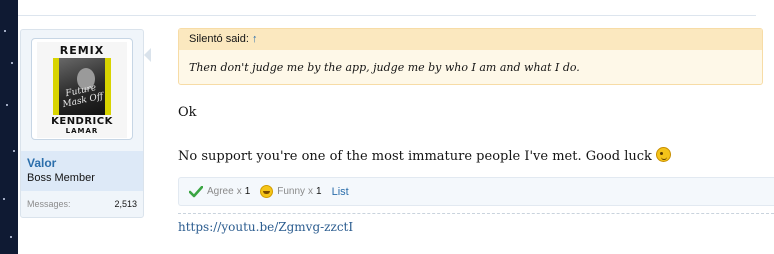 Image resolution: width=774 pixels, height=254 pixels. What do you see at coordinates (82, 171) in the screenshot?
I see `user-details: Valor Boss Member` at bounding box center [82, 171].